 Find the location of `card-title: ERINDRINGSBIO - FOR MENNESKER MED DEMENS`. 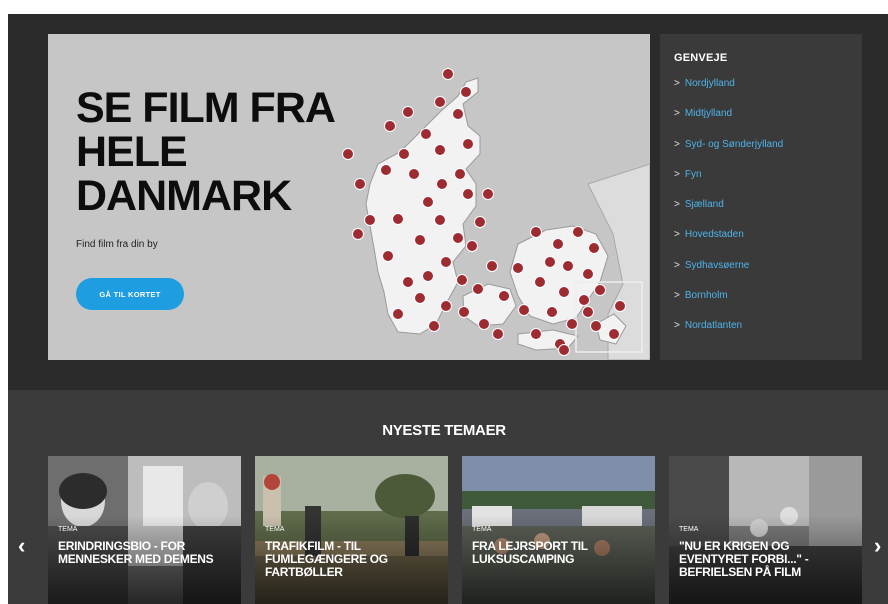

card-title: ERINDRINGSBIO - FOR MENNESKER MED DEMENS is located at coordinates (136, 552).